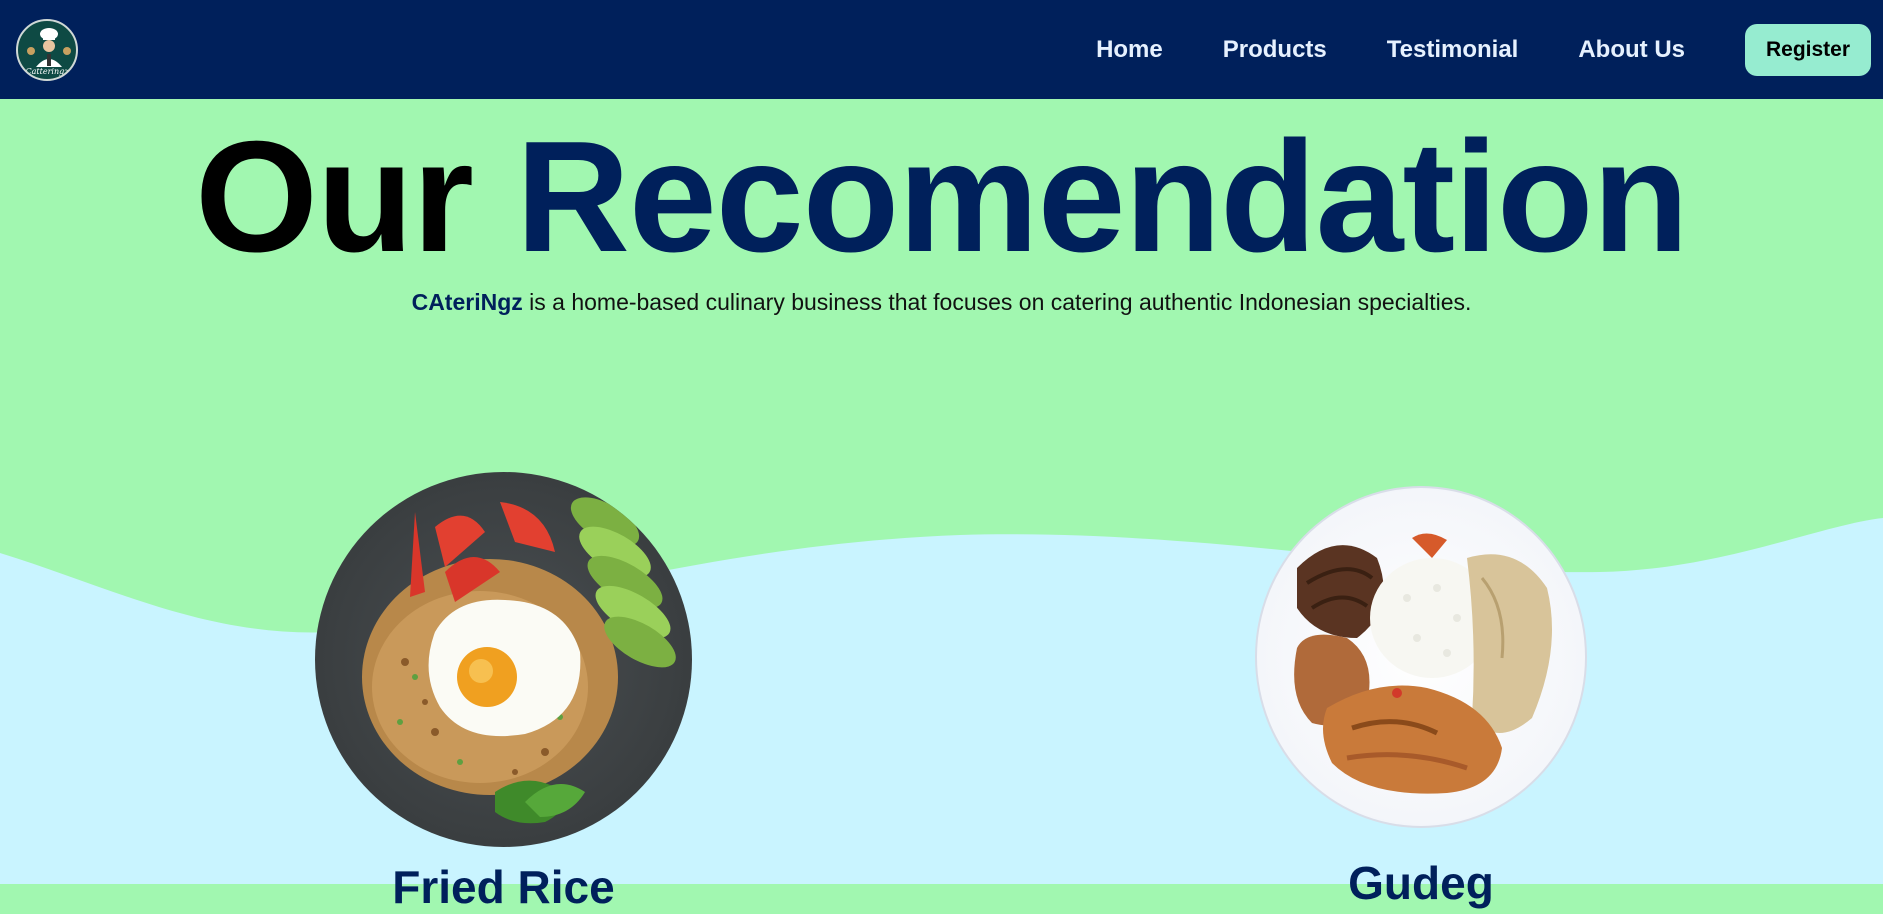  I want to click on register-button: Register, so click(1808, 49).